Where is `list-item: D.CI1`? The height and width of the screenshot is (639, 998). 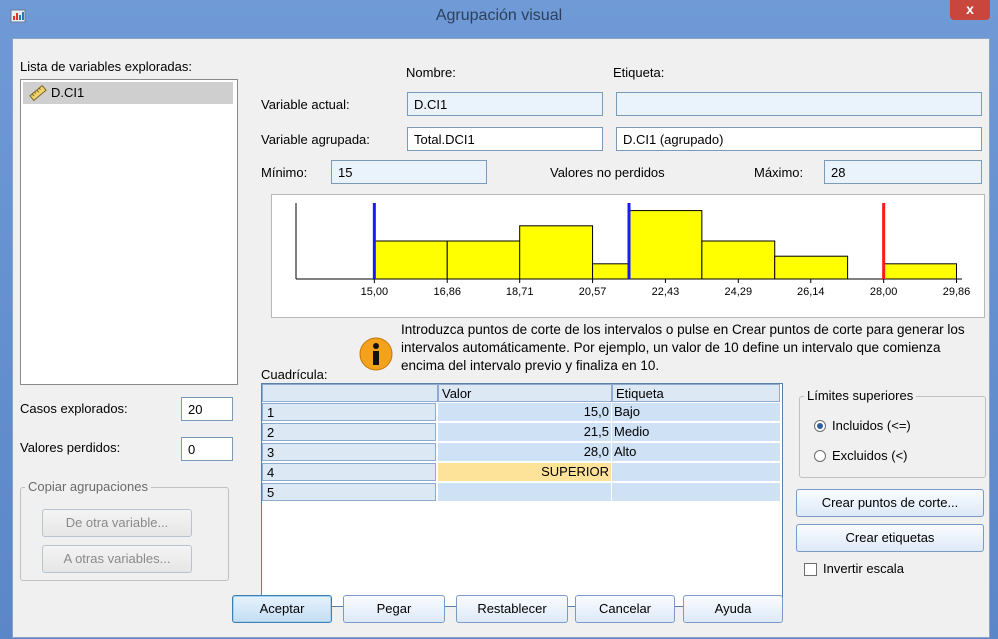 list-item: D.CI1 is located at coordinates (128, 93).